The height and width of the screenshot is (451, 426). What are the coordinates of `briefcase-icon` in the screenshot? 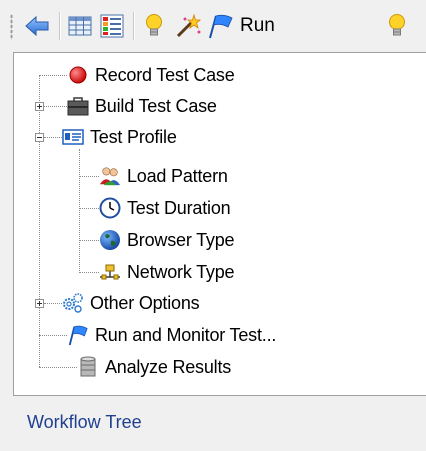 It's located at (78, 106).